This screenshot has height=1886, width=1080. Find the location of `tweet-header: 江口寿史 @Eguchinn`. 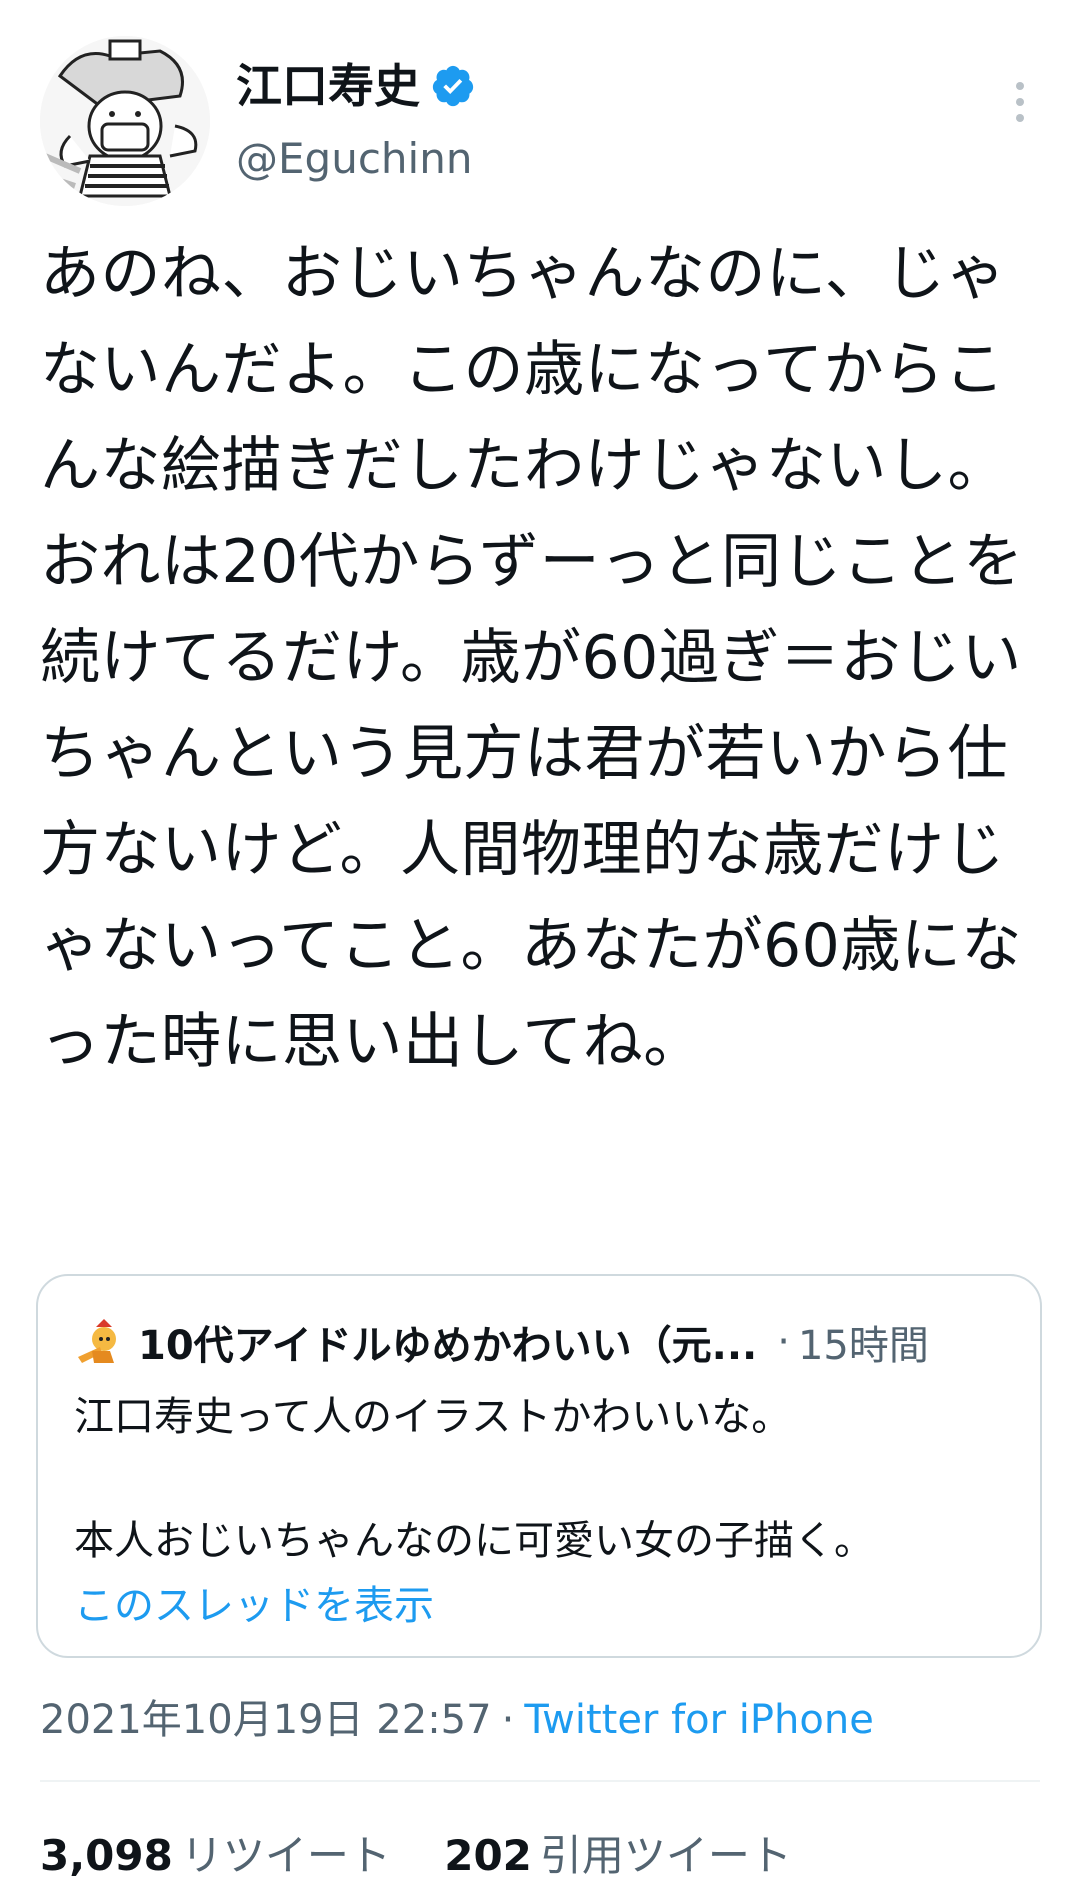

tweet-header: 江口寿史 @Eguchinn is located at coordinates (540, 121).